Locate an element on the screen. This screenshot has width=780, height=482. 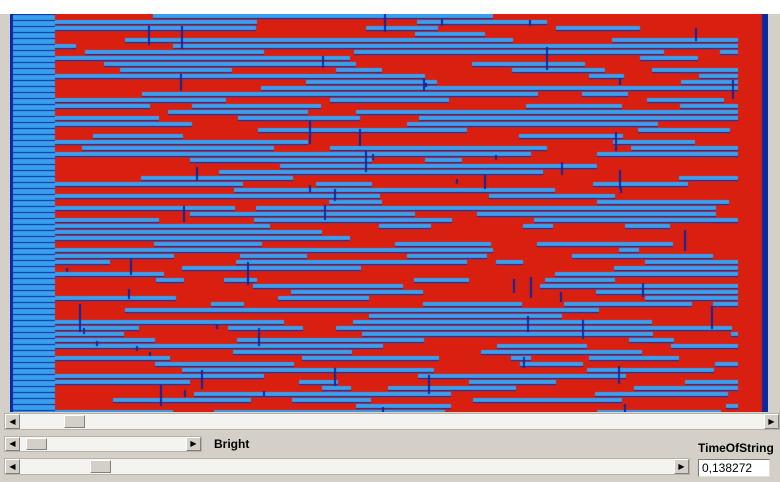
image-scroll-thumb is located at coordinates (74, 421).